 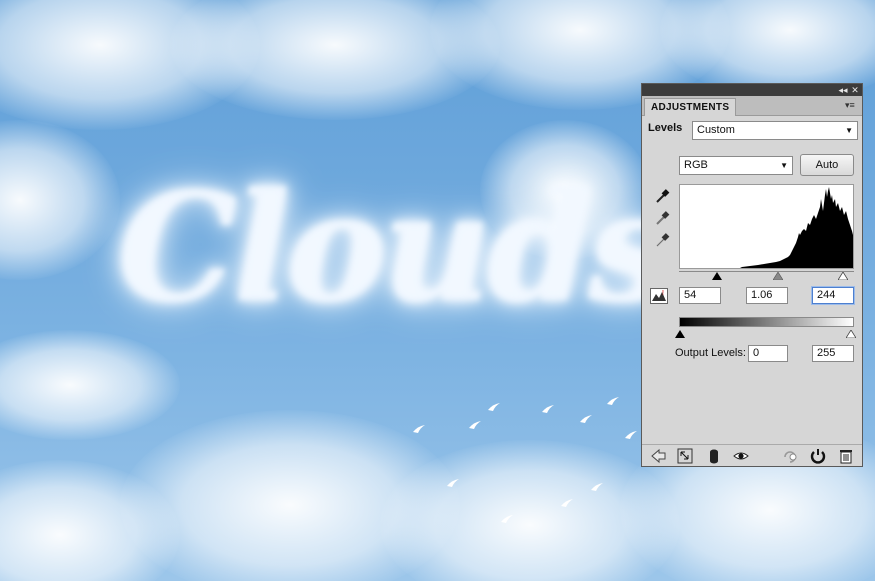 I want to click on histogram, so click(x=766, y=226).